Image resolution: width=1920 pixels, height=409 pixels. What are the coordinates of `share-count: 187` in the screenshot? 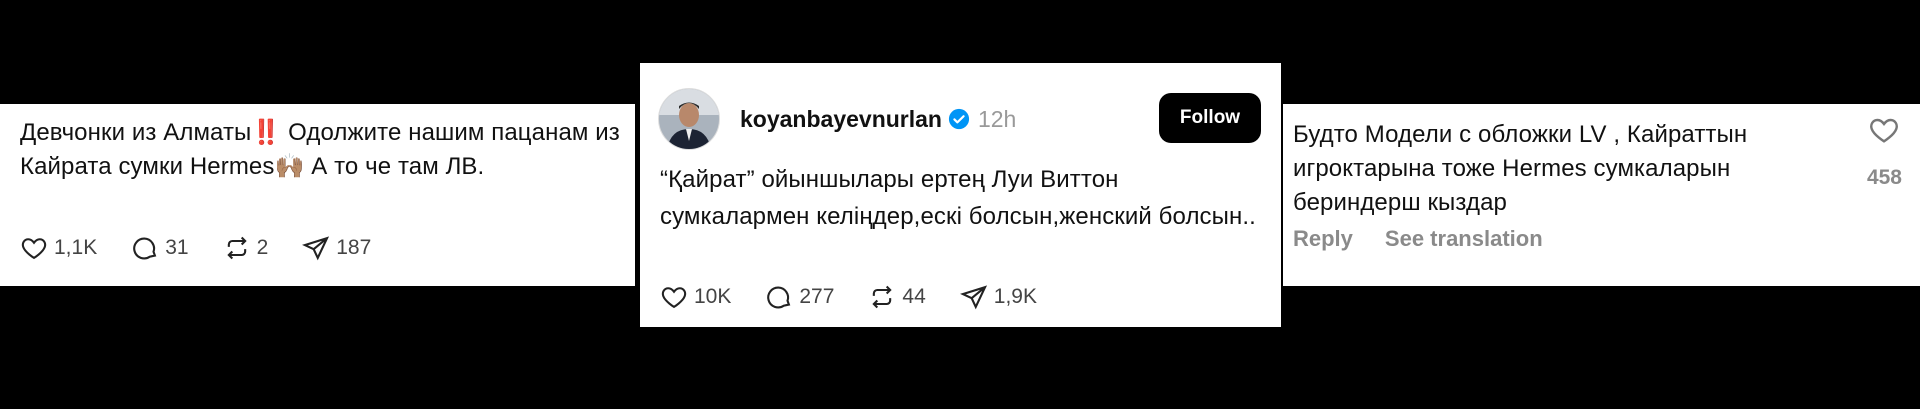 It's located at (354, 247).